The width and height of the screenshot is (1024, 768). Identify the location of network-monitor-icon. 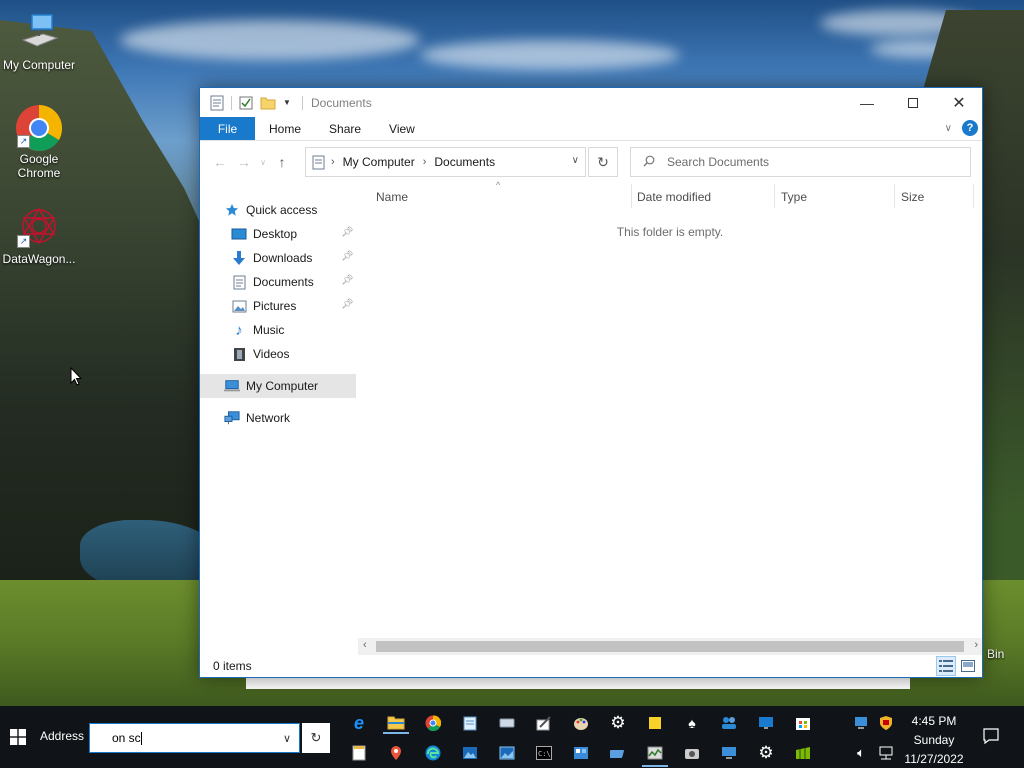
(861, 723).